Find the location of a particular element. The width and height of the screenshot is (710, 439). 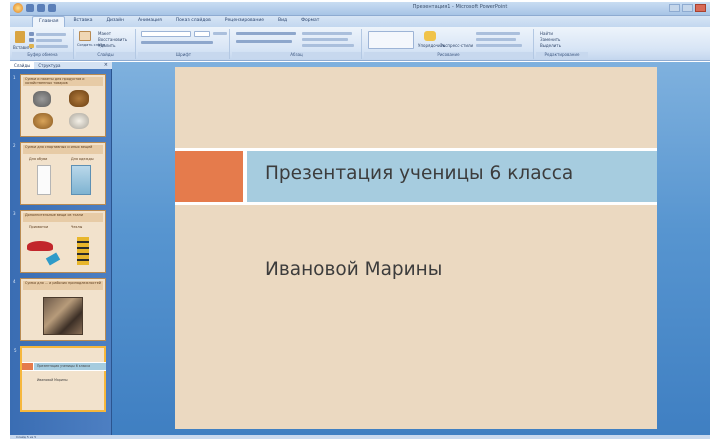

tab-slides: Слайды is located at coordinates (22, 65).